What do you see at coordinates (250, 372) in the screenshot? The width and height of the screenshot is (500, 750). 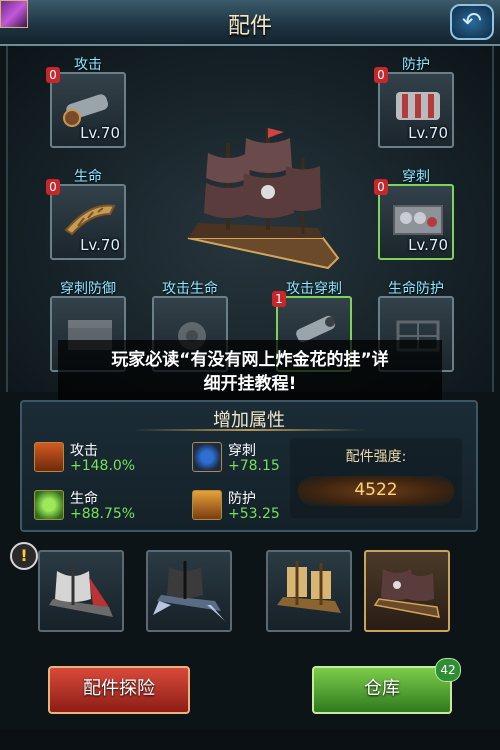 I see `overlay-banner: 玩家必读“有没有网上炸金花的挂”详 细开挂教程!` at bounding box center [250, 372].